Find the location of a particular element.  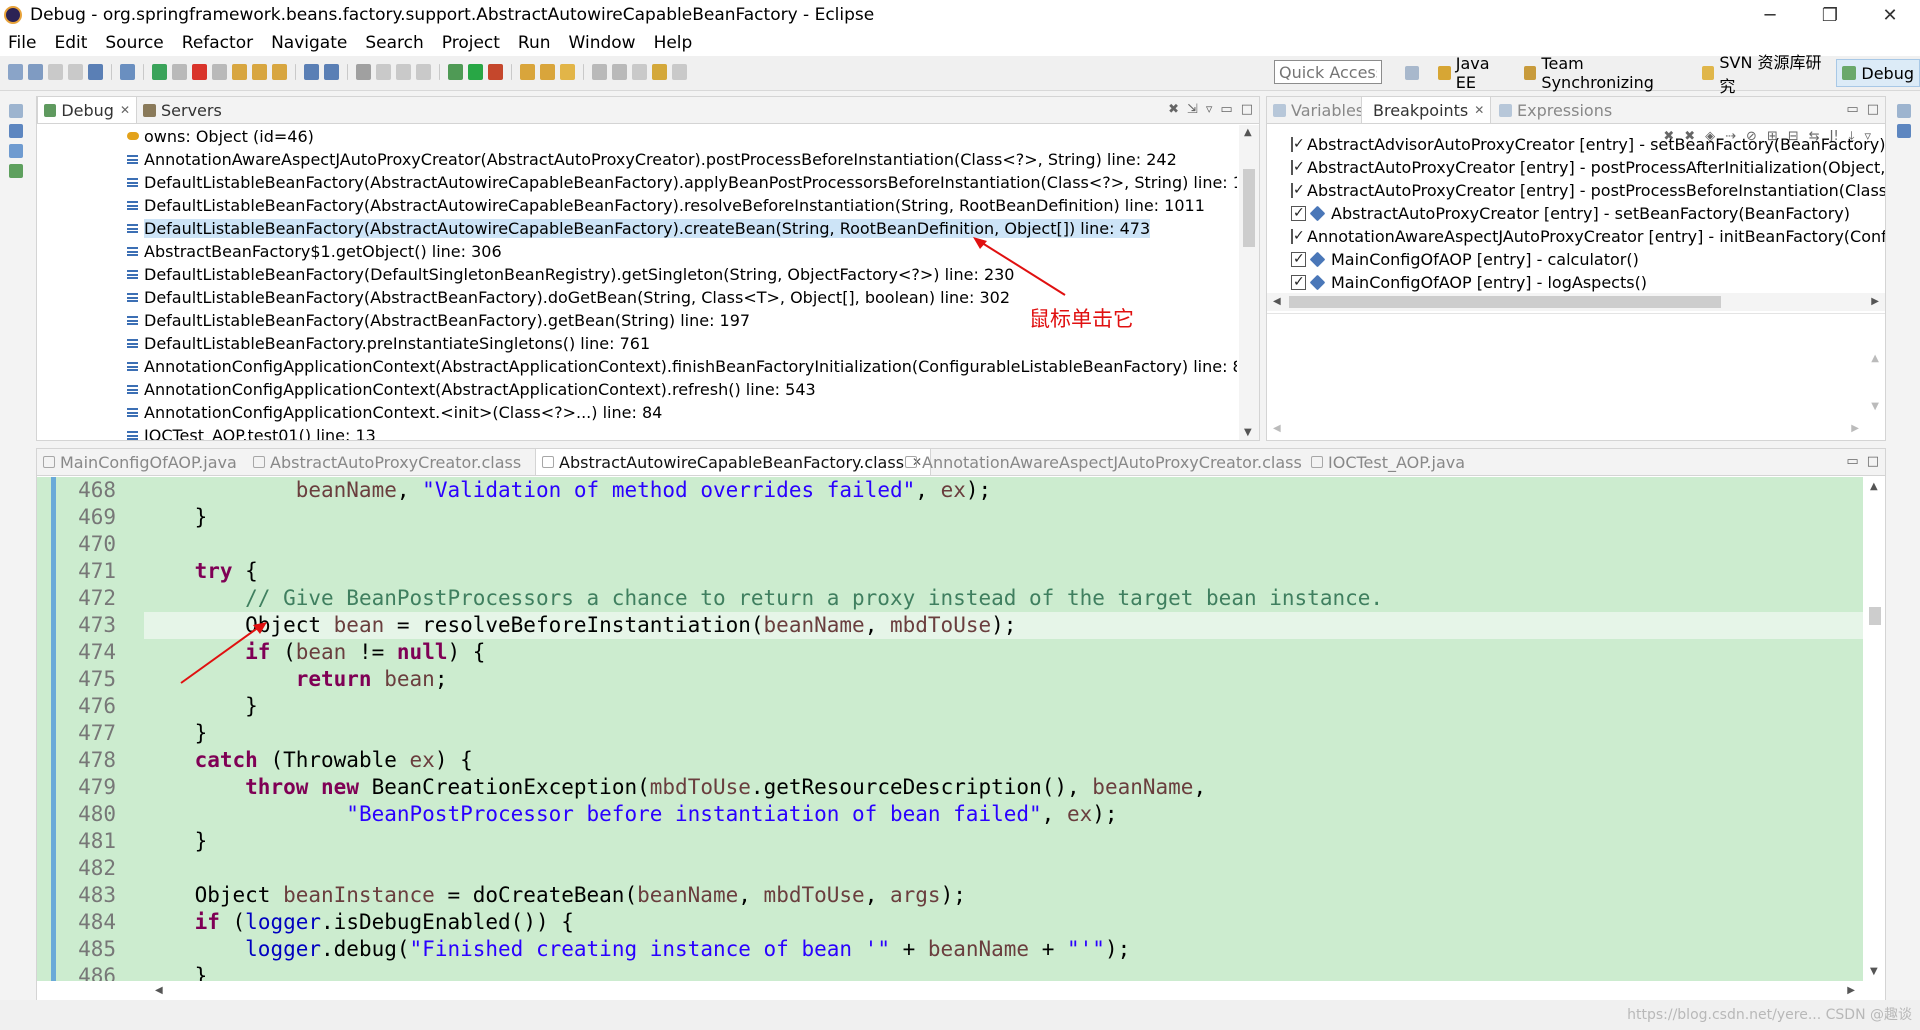

next-annotation-icon is located at coordinates (599, 72).